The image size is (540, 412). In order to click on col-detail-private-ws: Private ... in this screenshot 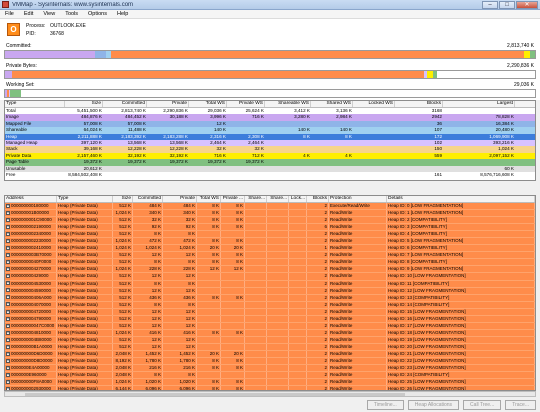, I will do `click(233, 199)`.